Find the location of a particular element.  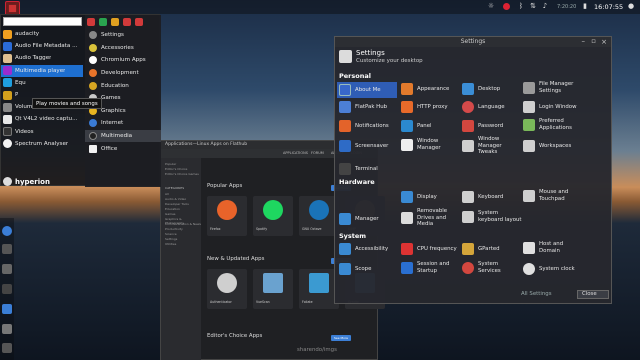

app-tile: Spotify is located at coordinates (273, 216).